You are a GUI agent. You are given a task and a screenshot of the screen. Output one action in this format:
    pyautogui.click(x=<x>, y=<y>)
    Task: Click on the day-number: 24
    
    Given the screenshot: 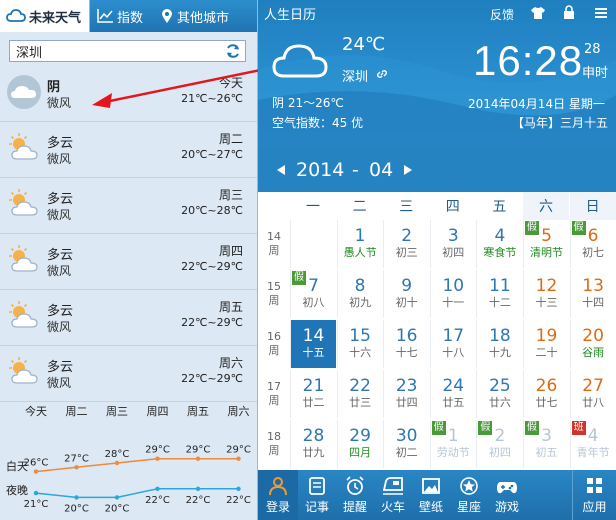 What is the action you would take?
    pyautogui.click(x=453, y=386)
    